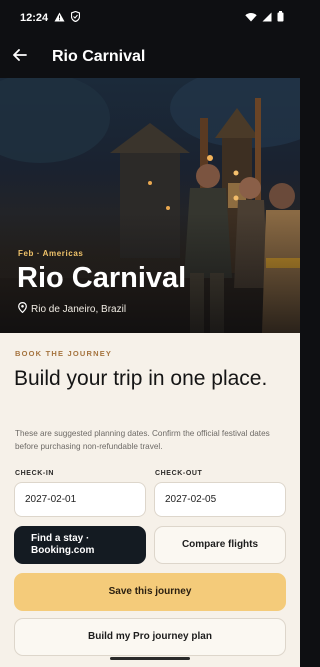  Describe the element at coordinates (51, 253) in the screenshot. I see `hero-tag: Feb · Americas` at that location.